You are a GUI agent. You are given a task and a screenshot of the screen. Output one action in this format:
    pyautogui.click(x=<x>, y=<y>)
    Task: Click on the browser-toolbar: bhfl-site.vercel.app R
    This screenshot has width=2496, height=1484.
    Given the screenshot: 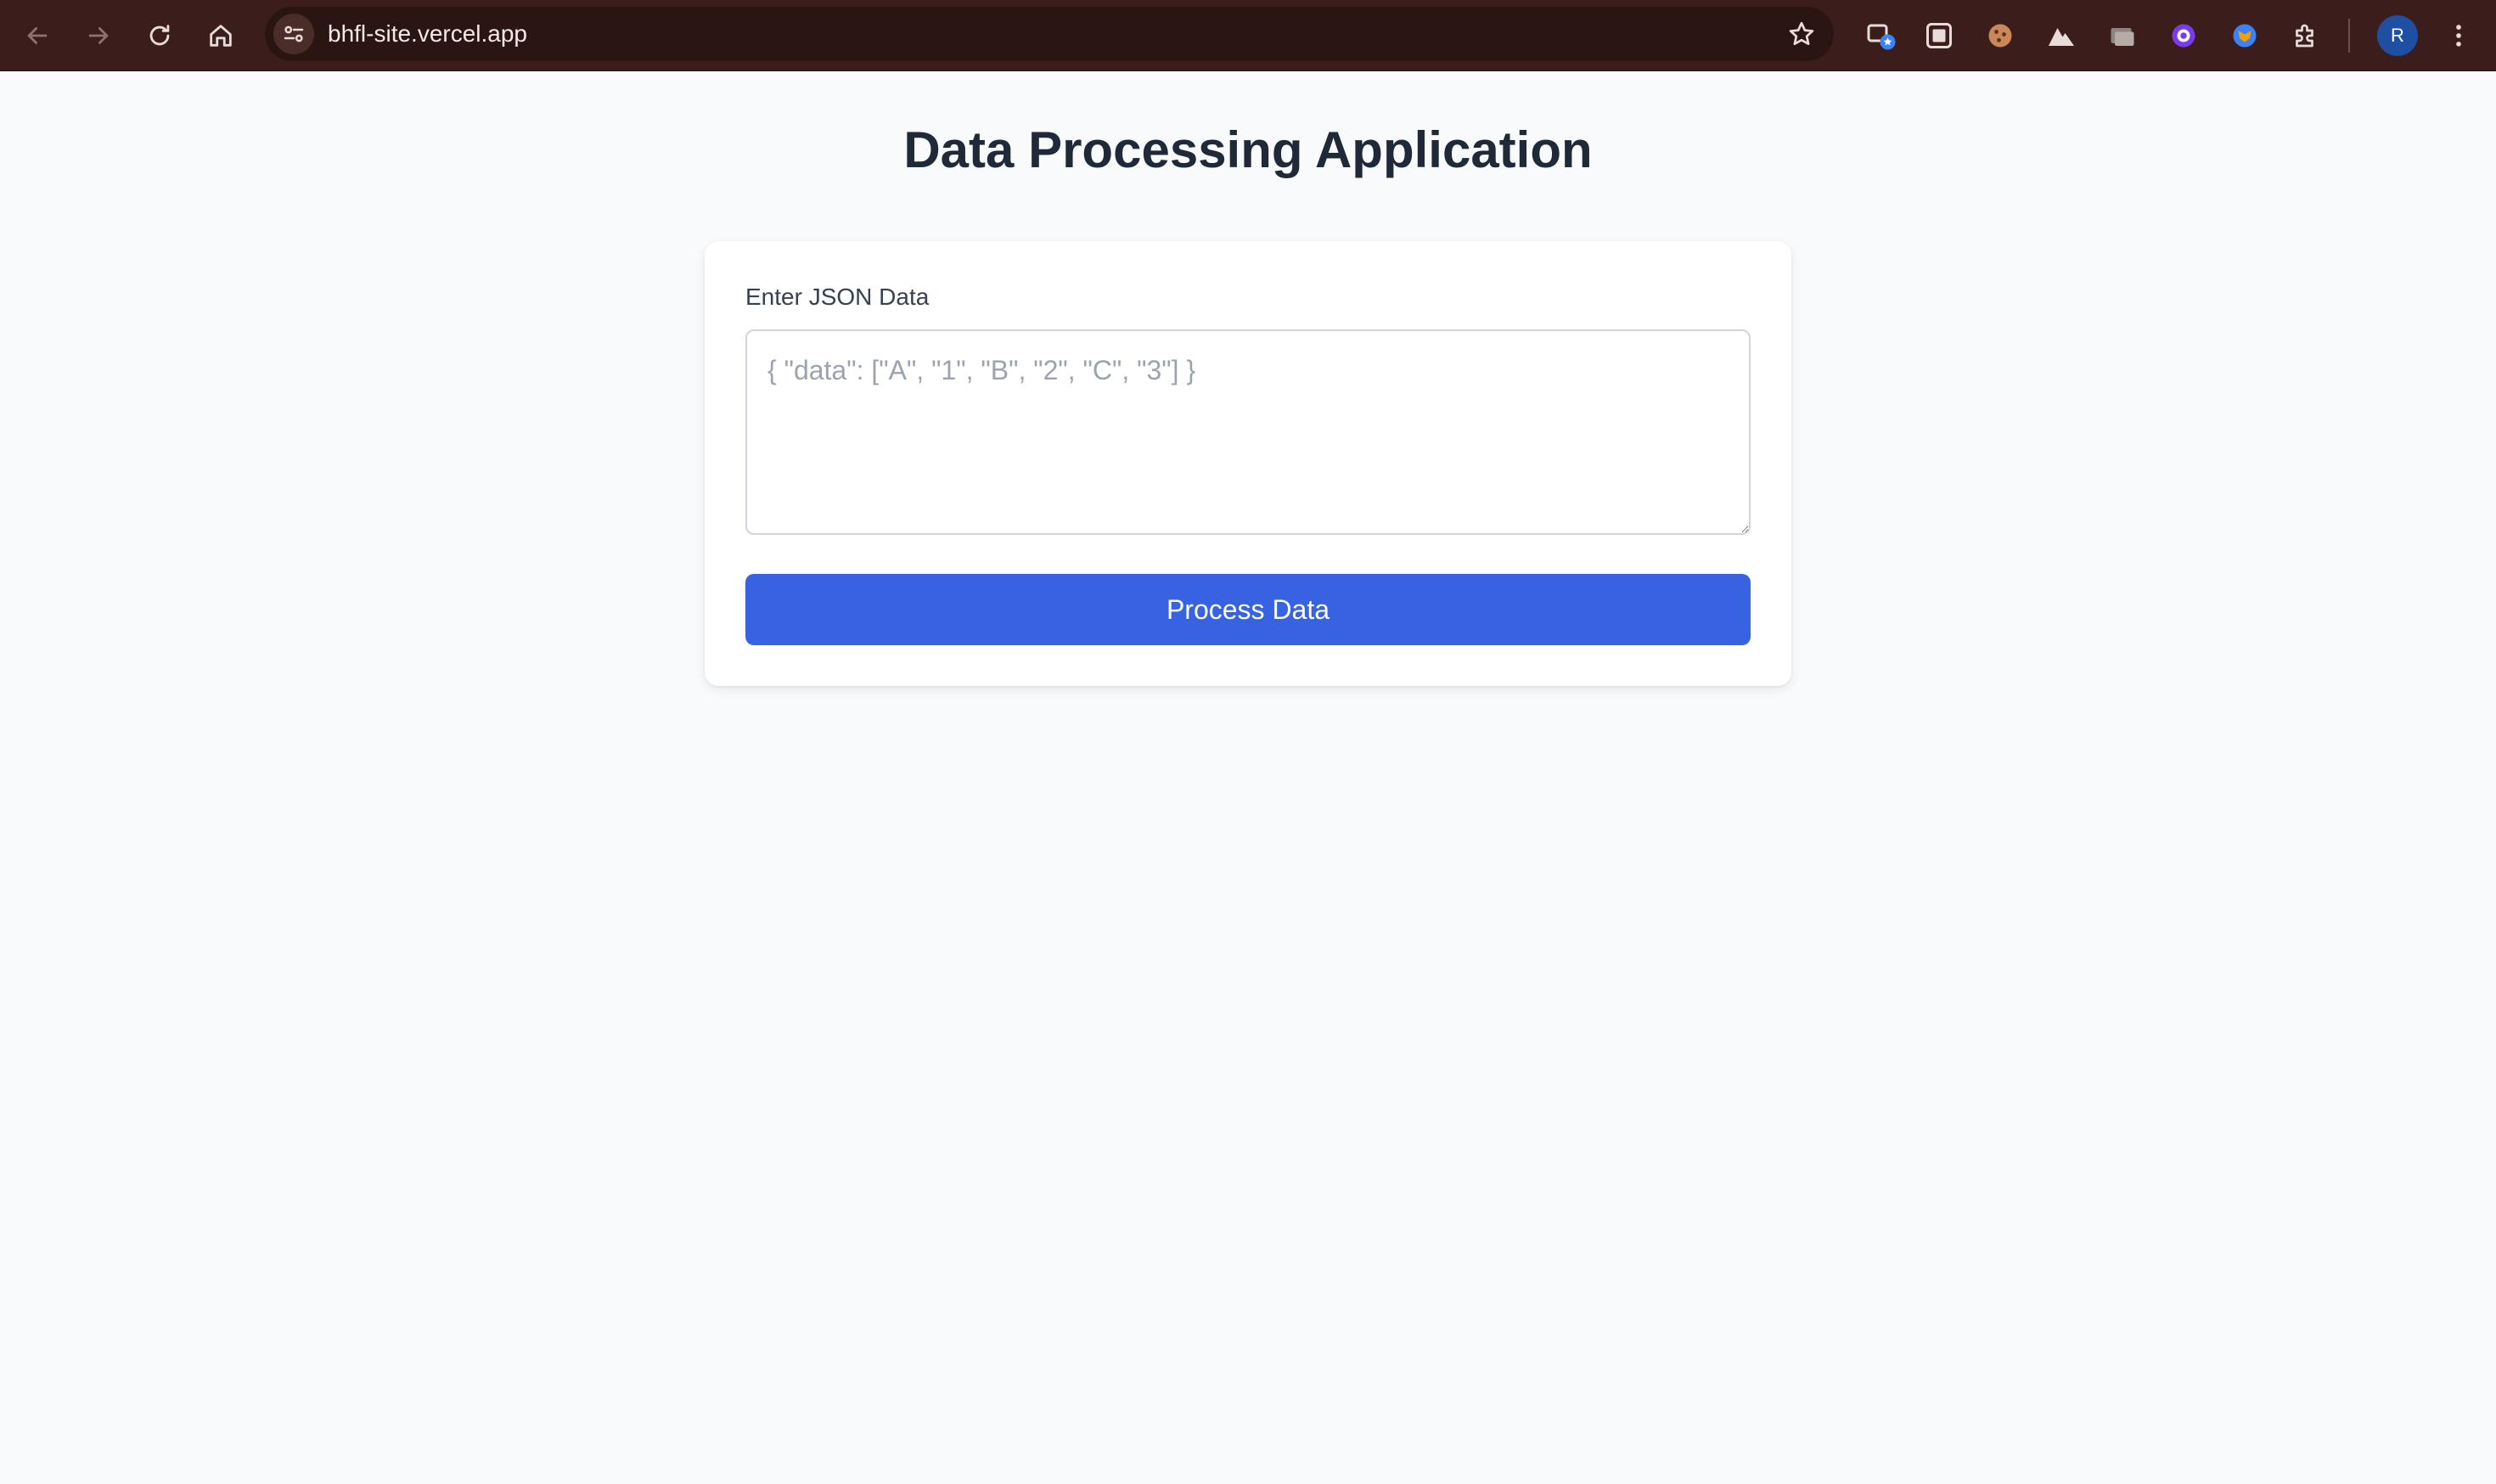 What is the action you would take?
    pyautogui.click(x=1248, y=35)
    